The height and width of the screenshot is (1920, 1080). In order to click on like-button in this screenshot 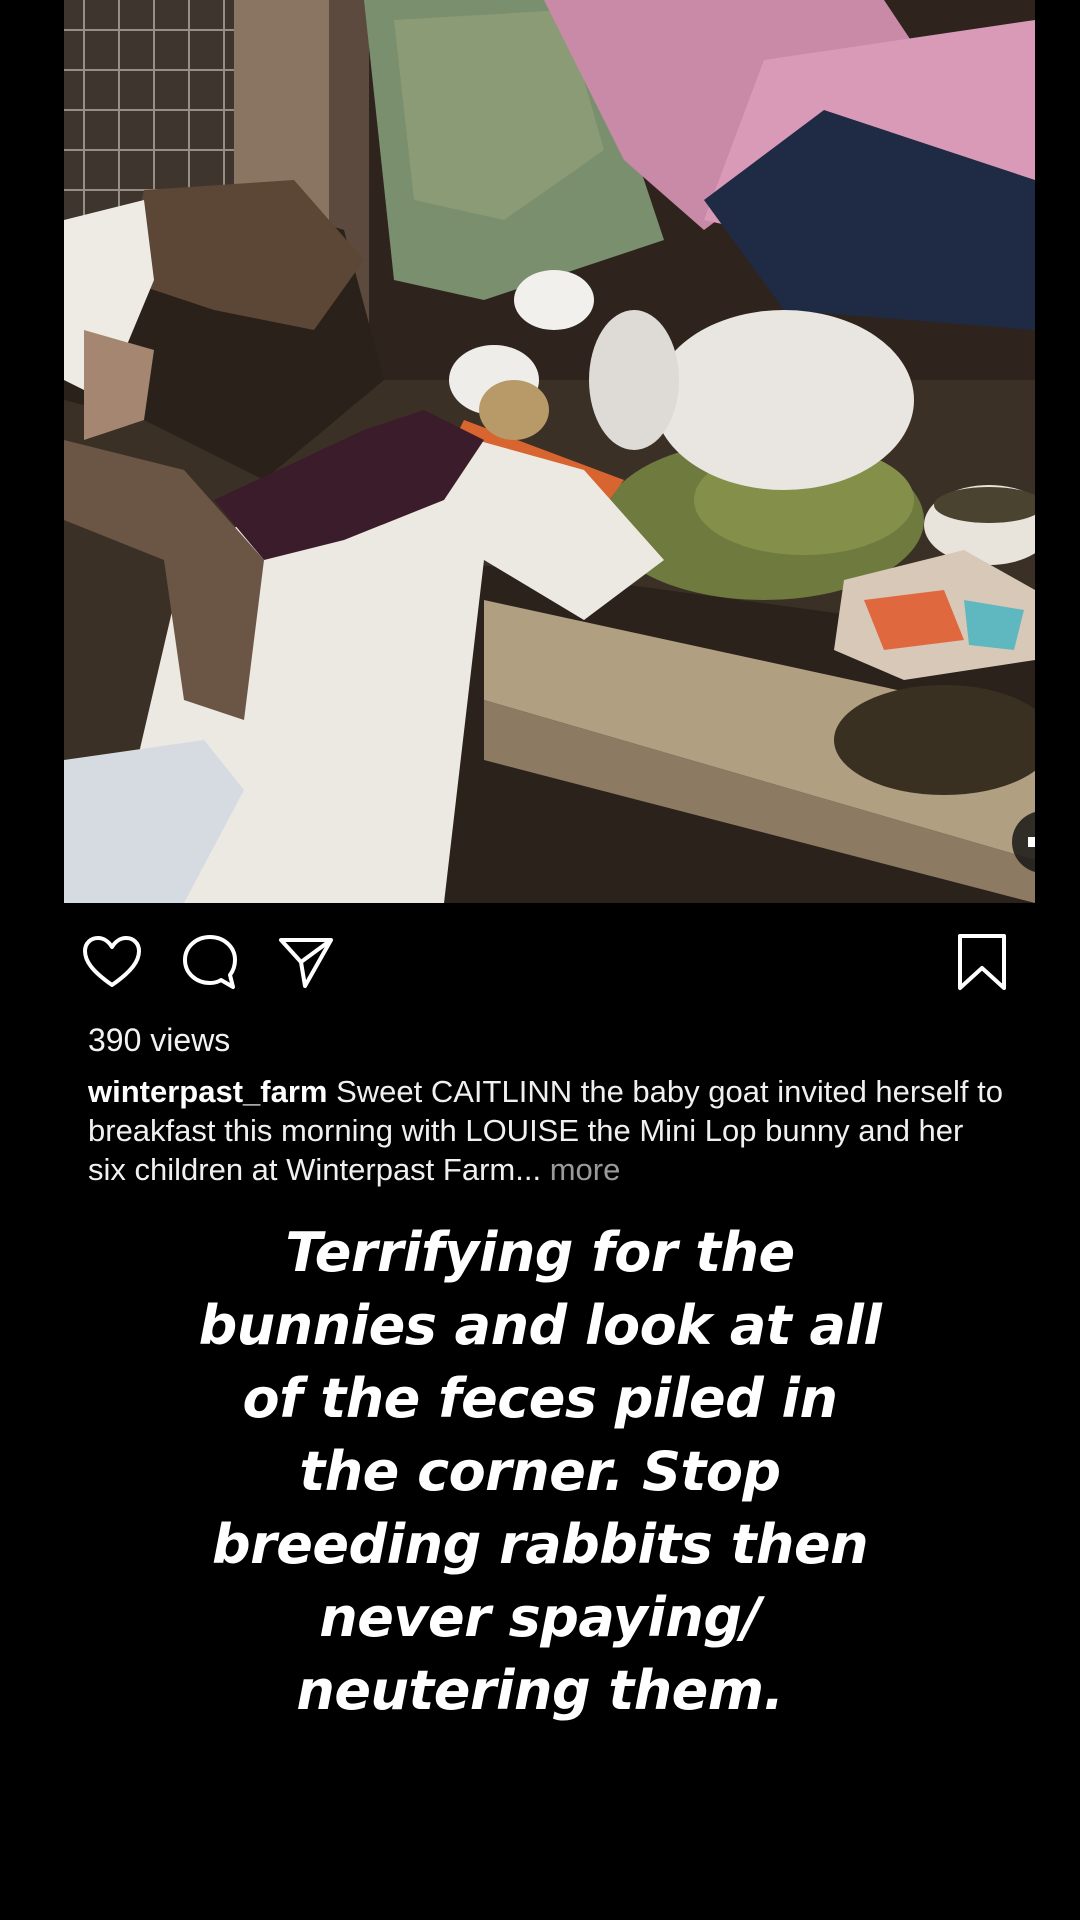, I will do `click(112, 962)`.